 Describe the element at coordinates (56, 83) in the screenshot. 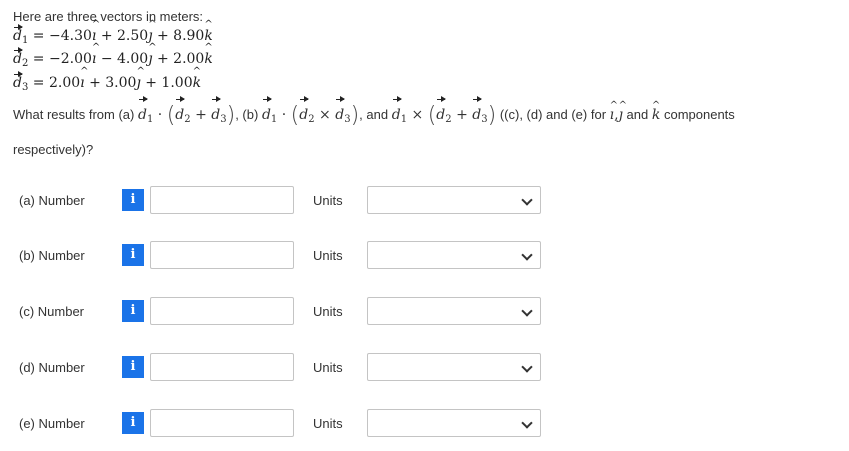

I see `d3-i-value: = 2.00` at that location.